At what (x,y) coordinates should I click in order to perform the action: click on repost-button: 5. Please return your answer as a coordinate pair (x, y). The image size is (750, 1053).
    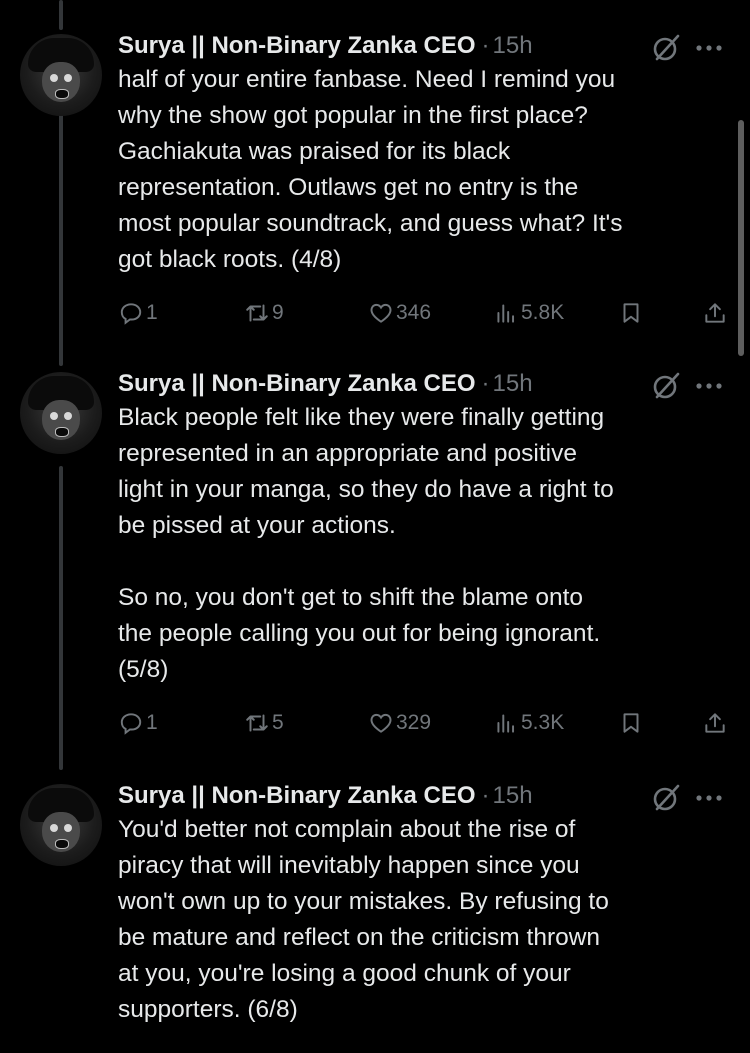
    Looking at the image, I should click on (264, 723).